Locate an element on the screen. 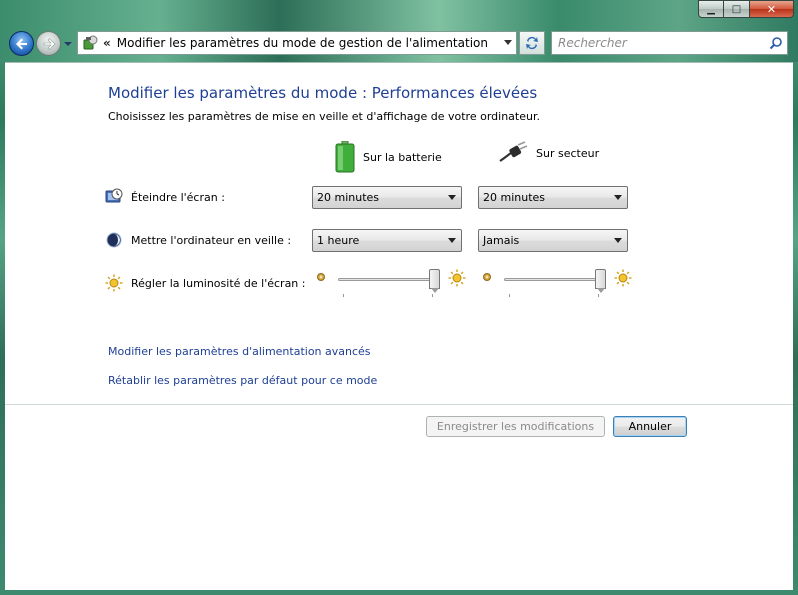  search-icon is located at coordinates (776, 43).